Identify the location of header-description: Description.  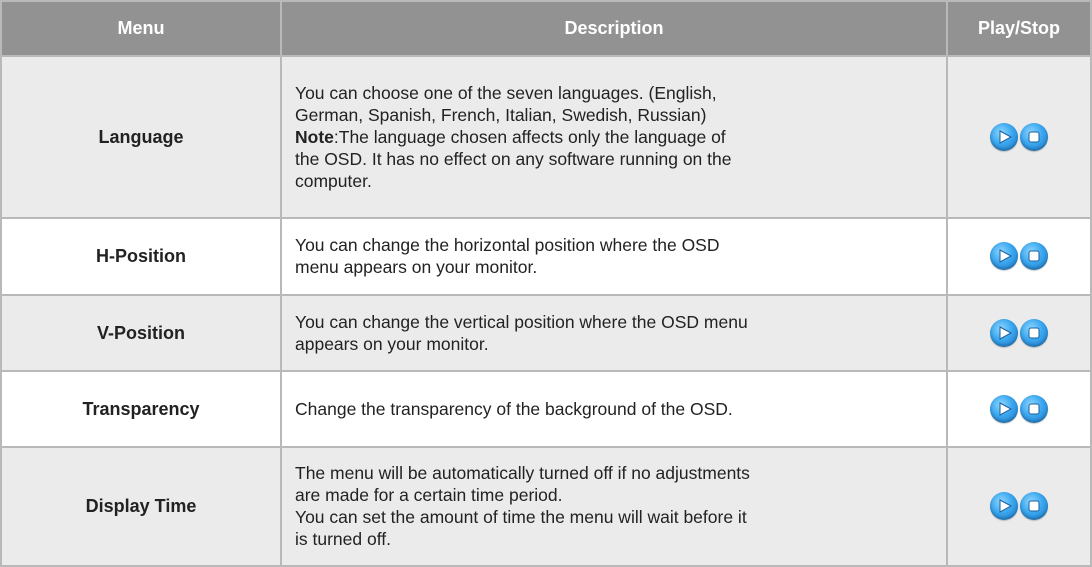
(614, 28).